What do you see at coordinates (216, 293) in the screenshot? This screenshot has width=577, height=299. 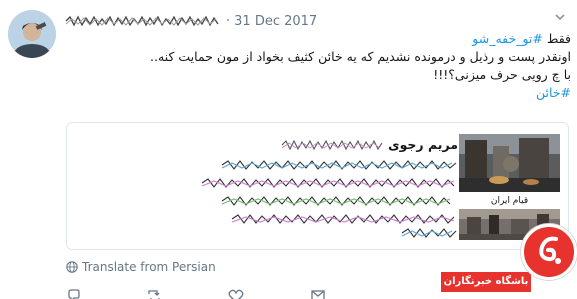 I see `tweet-actions` at bounding box center [216, 293].